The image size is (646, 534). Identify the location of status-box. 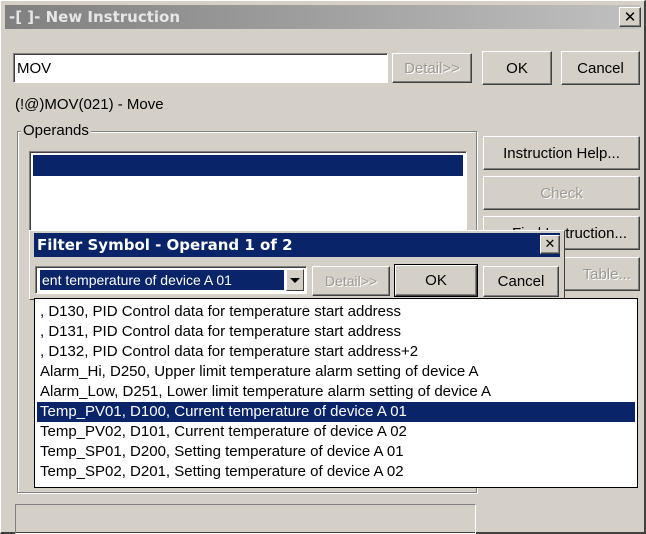
(245, 519).